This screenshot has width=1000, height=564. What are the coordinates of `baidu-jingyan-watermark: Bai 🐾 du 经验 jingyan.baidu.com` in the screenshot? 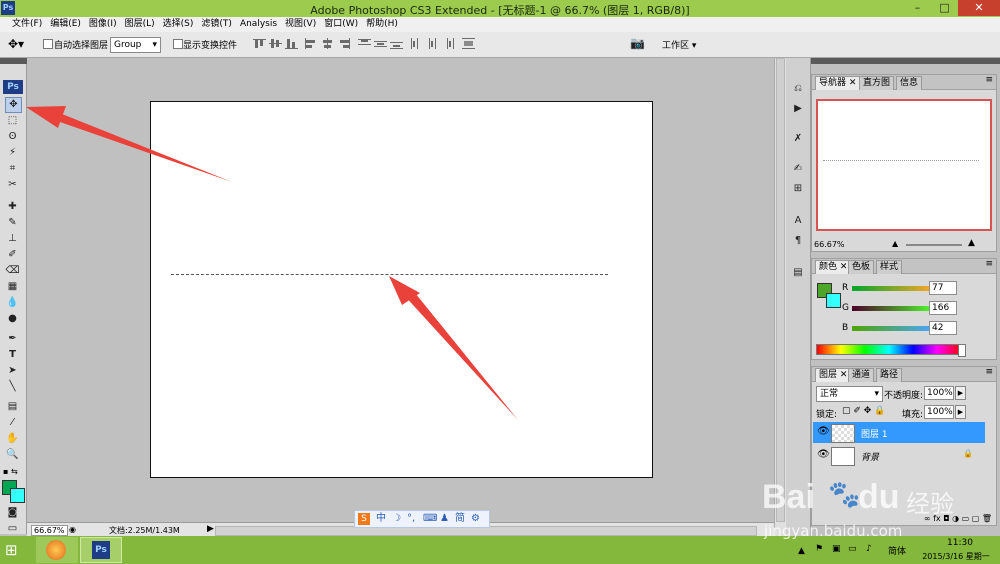 It's located at (876, 515).